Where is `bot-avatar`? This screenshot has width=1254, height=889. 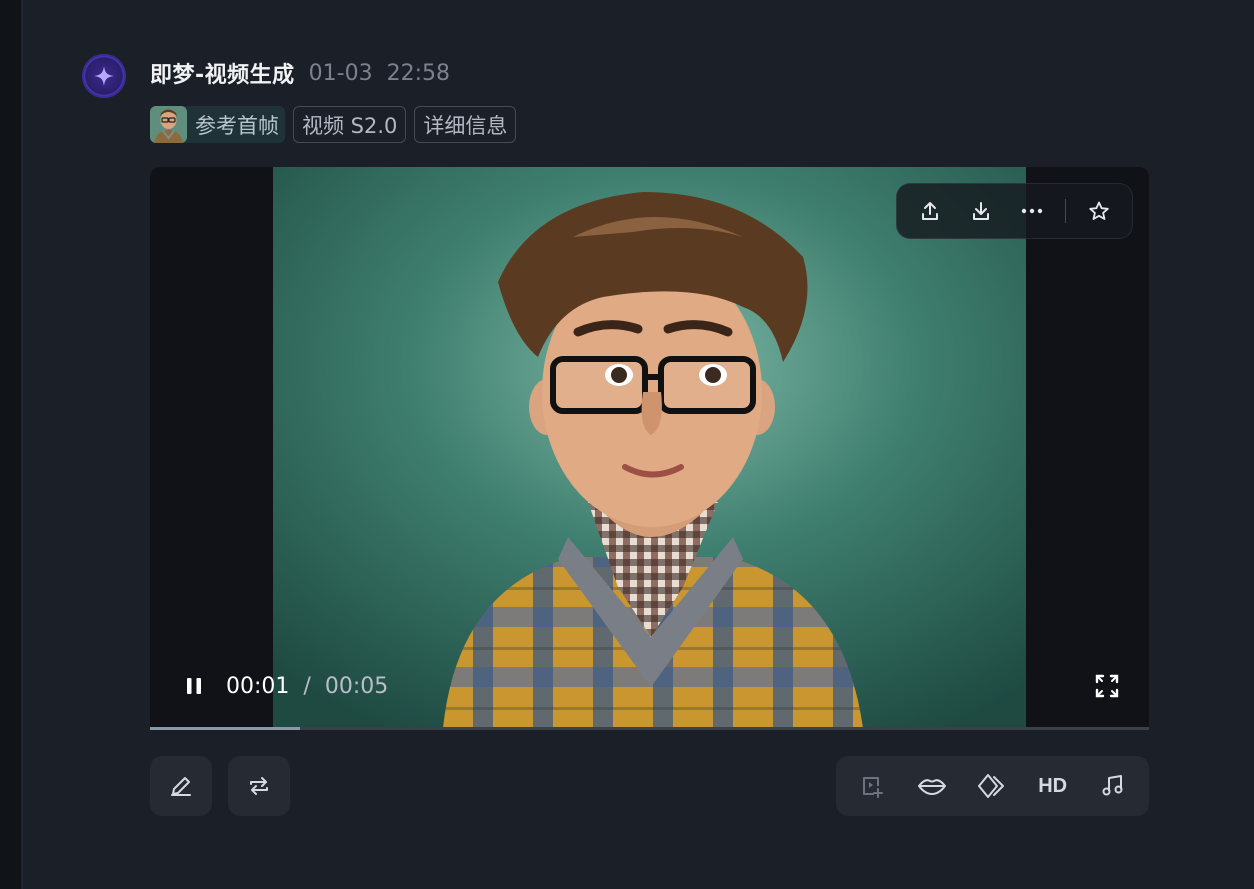
bot-avatar is located at coordinates (104, 76).